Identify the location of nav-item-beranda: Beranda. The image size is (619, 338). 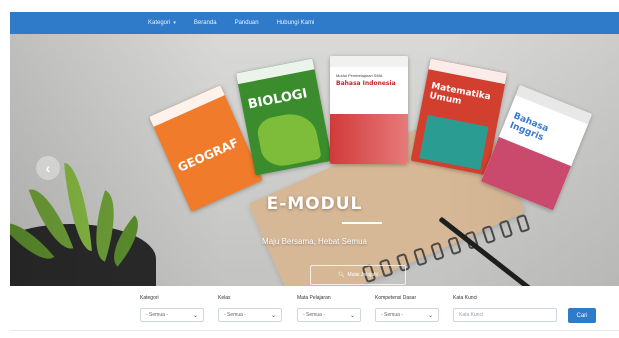
(205, 23).